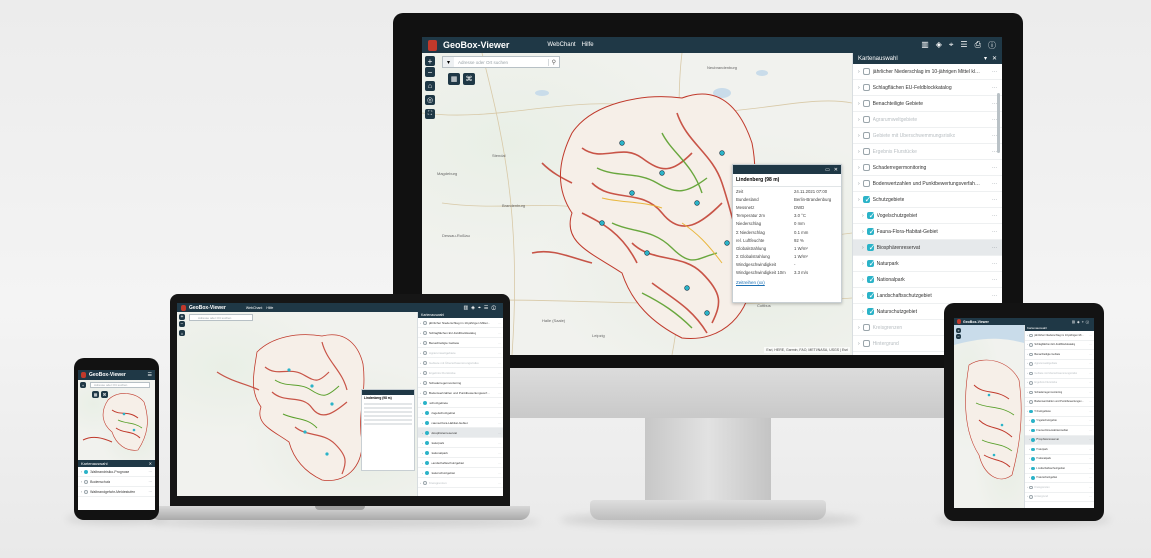 The width and height of the screenshot is (1151, 558). I want to click on laptop-layer-item: ›Naturpark···, so click(460, 443).